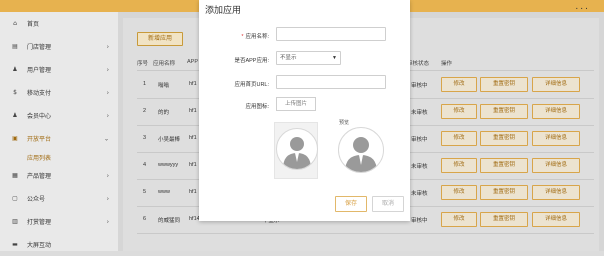 The height and width of the screenshot is (256, 604). I want to click on modal-title: 添加应用, so click(223, 10).